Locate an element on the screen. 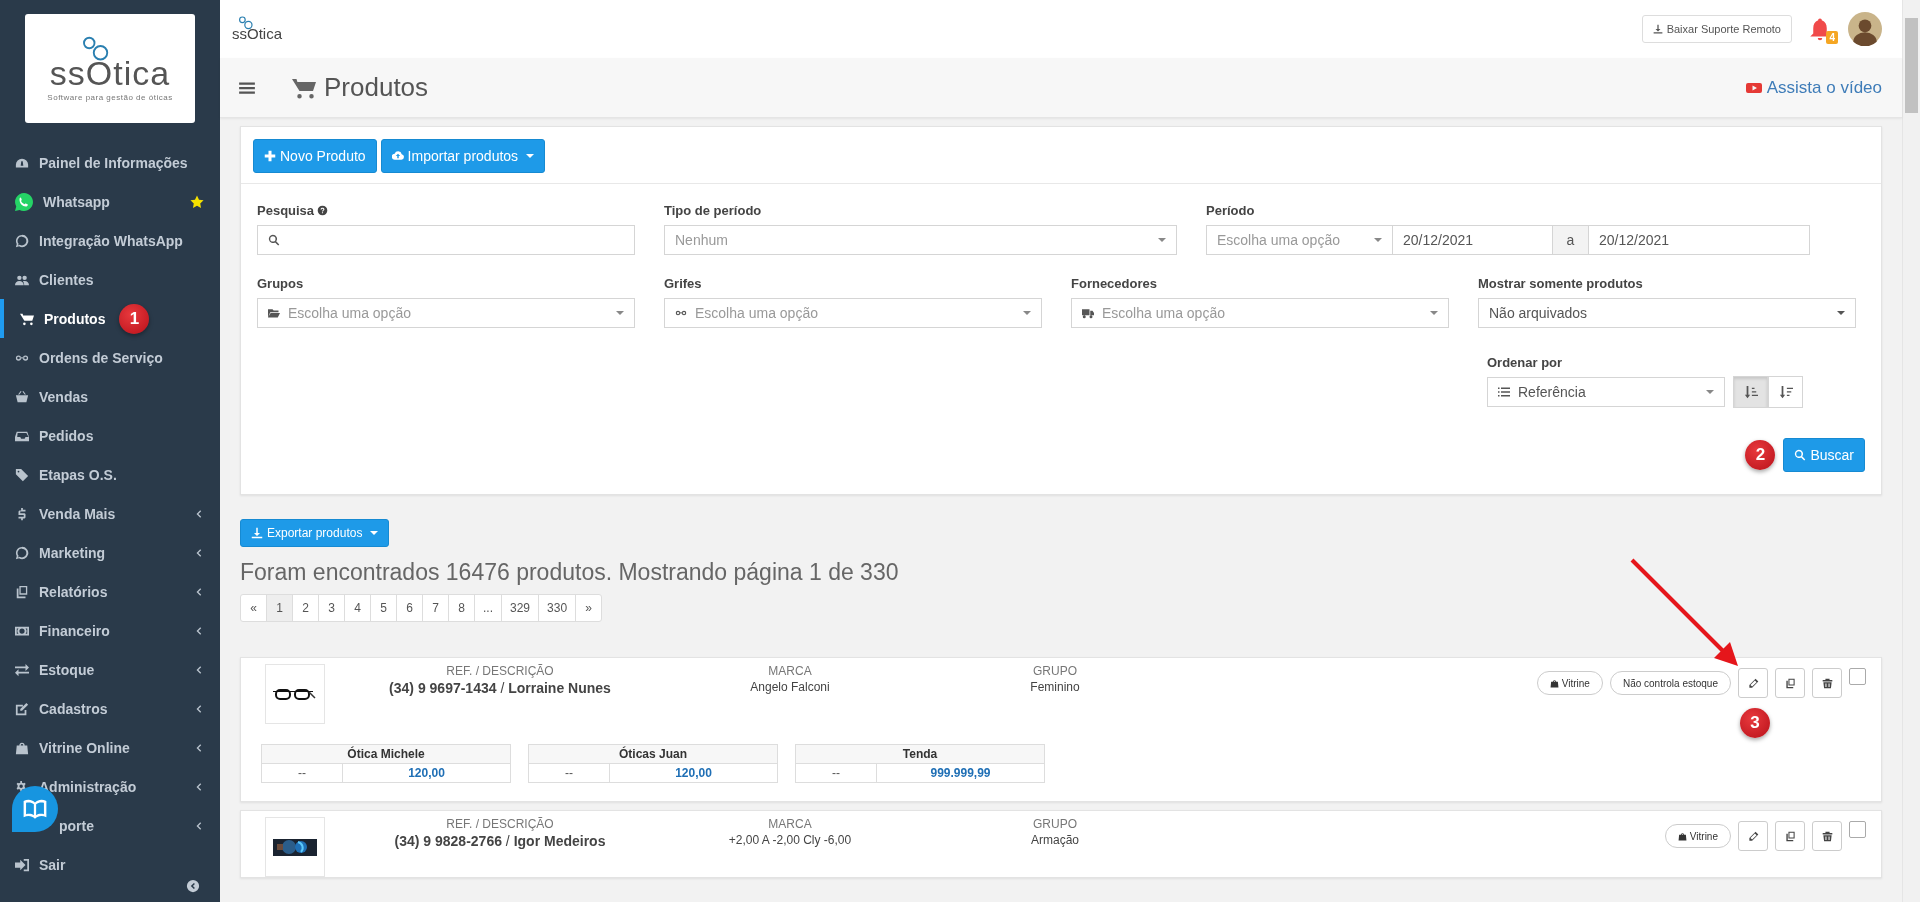 The height and width of the screenshot is (902, 1920). collapse-icon is located at coordinates (193, 886).